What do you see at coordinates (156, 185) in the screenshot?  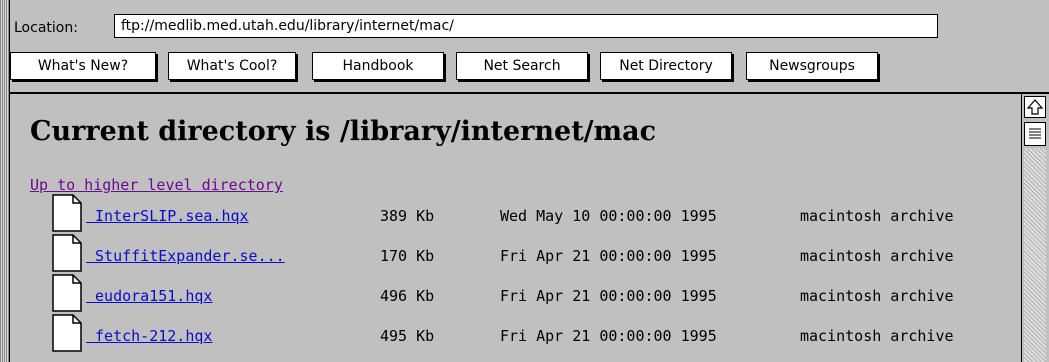 I see `up-directory-link: Up to higher level directory` at bounding box center [156, 185].